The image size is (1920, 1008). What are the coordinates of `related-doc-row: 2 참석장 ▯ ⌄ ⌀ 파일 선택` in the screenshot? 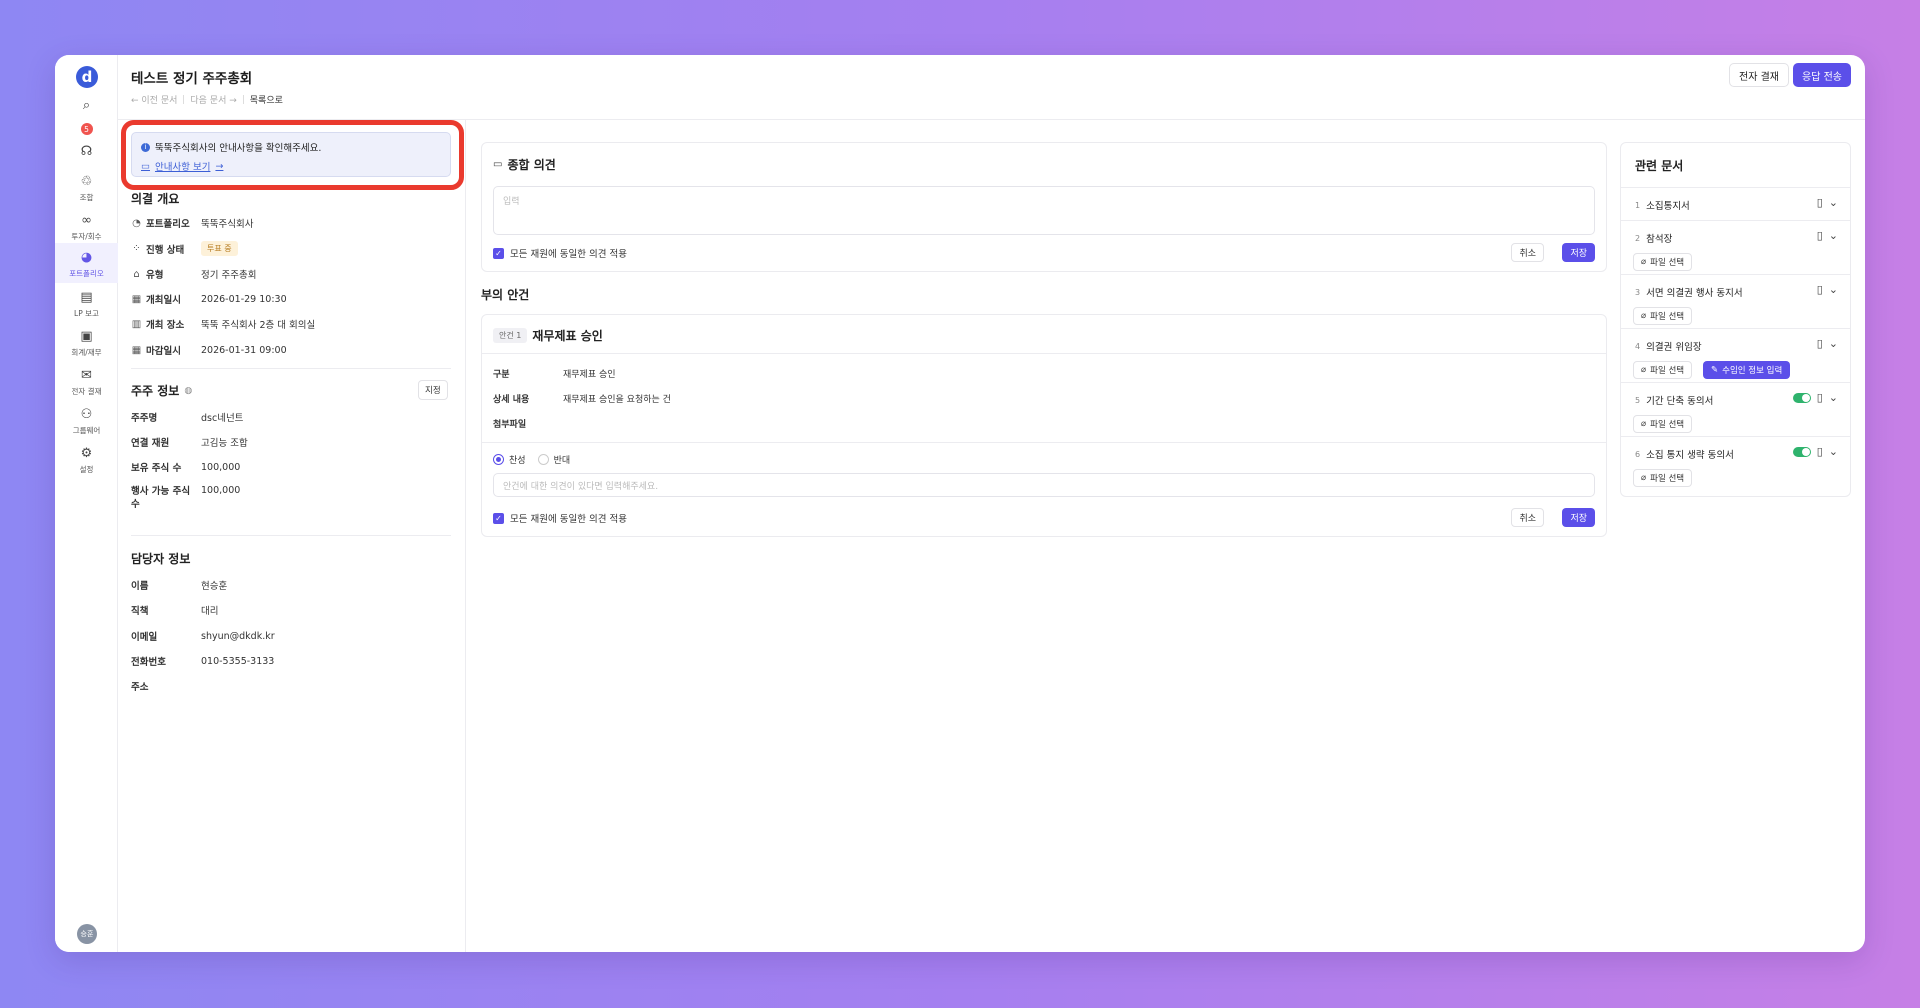 It's located at (1735, 247).